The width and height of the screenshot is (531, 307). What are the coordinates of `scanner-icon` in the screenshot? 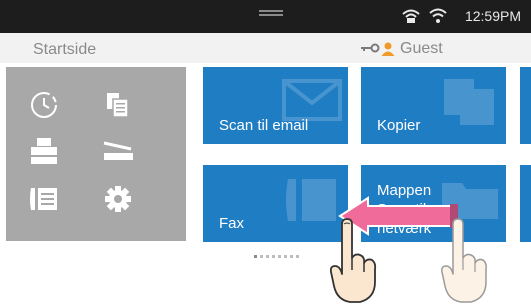 It's located at (118, 151).